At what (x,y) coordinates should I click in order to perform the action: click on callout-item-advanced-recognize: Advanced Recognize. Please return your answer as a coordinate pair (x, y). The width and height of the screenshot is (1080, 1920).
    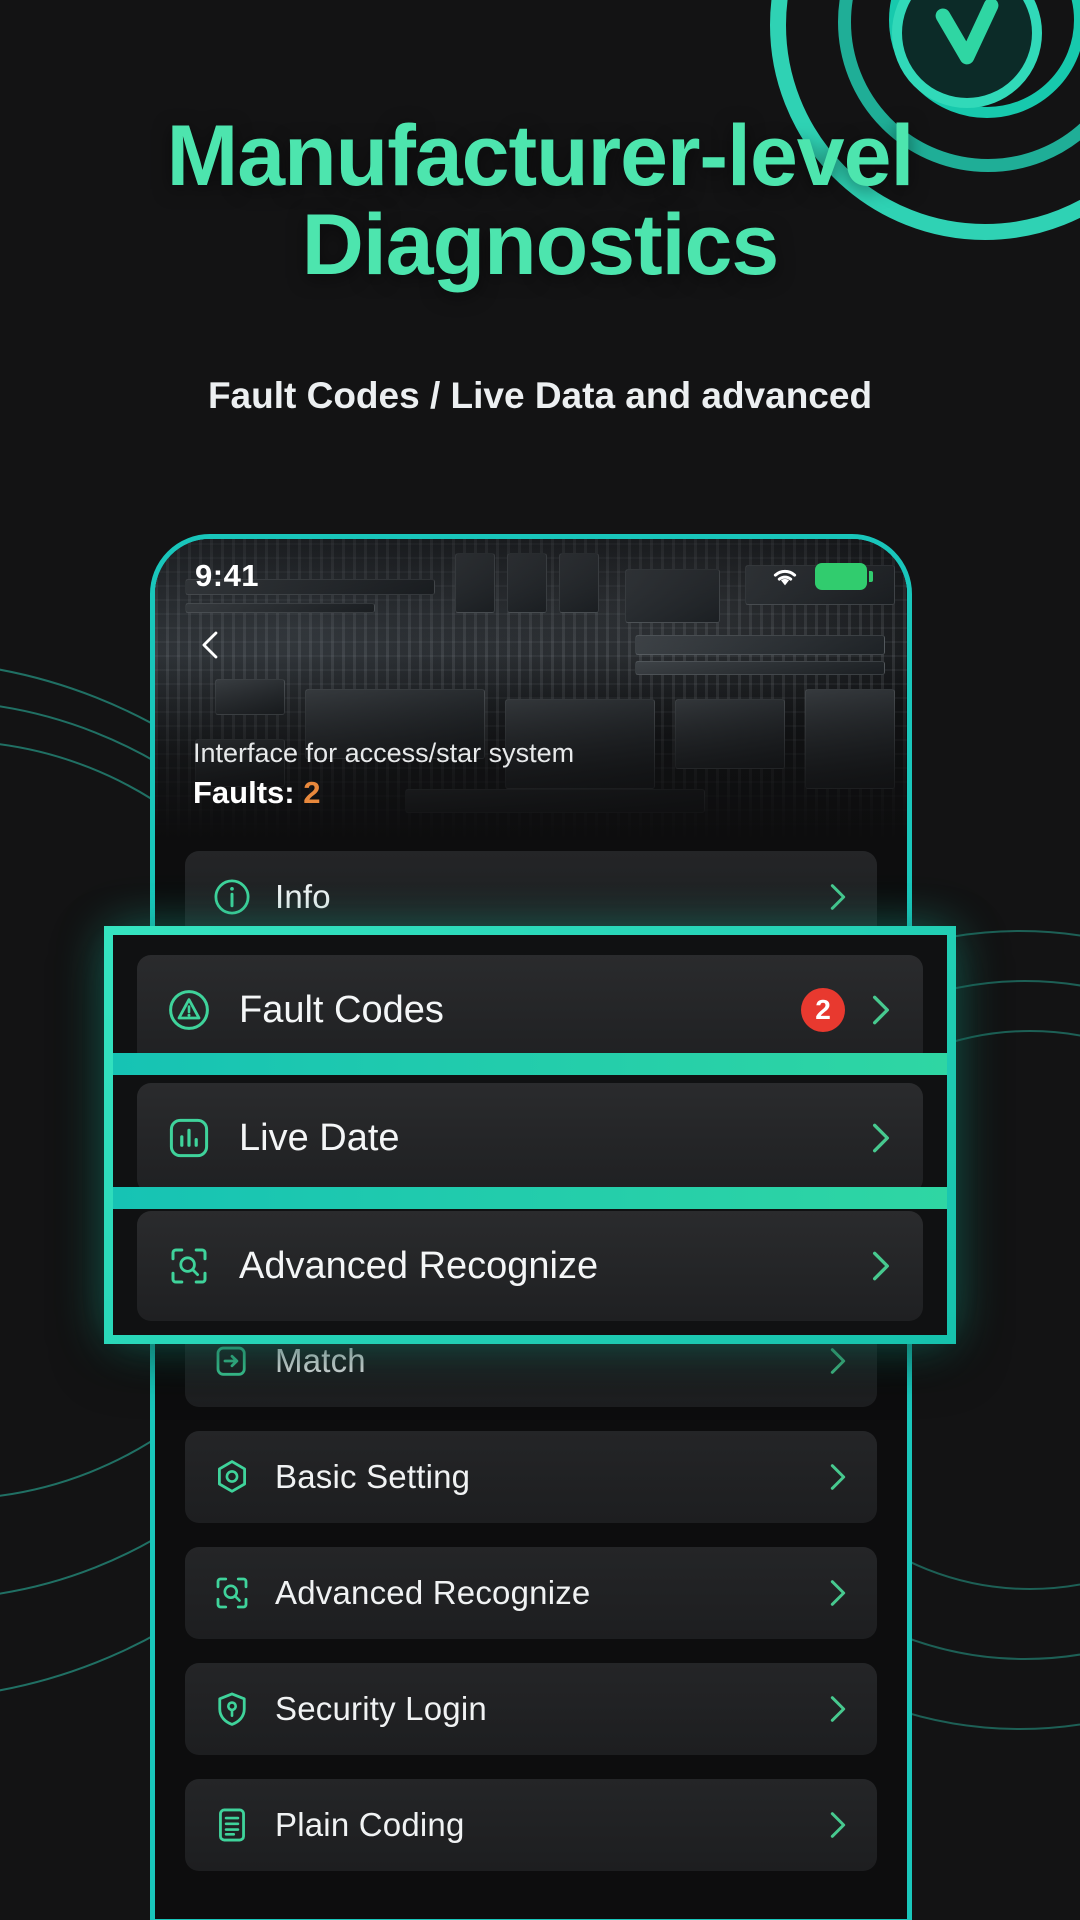
    Looking at the image, I should click on (530, 1266).